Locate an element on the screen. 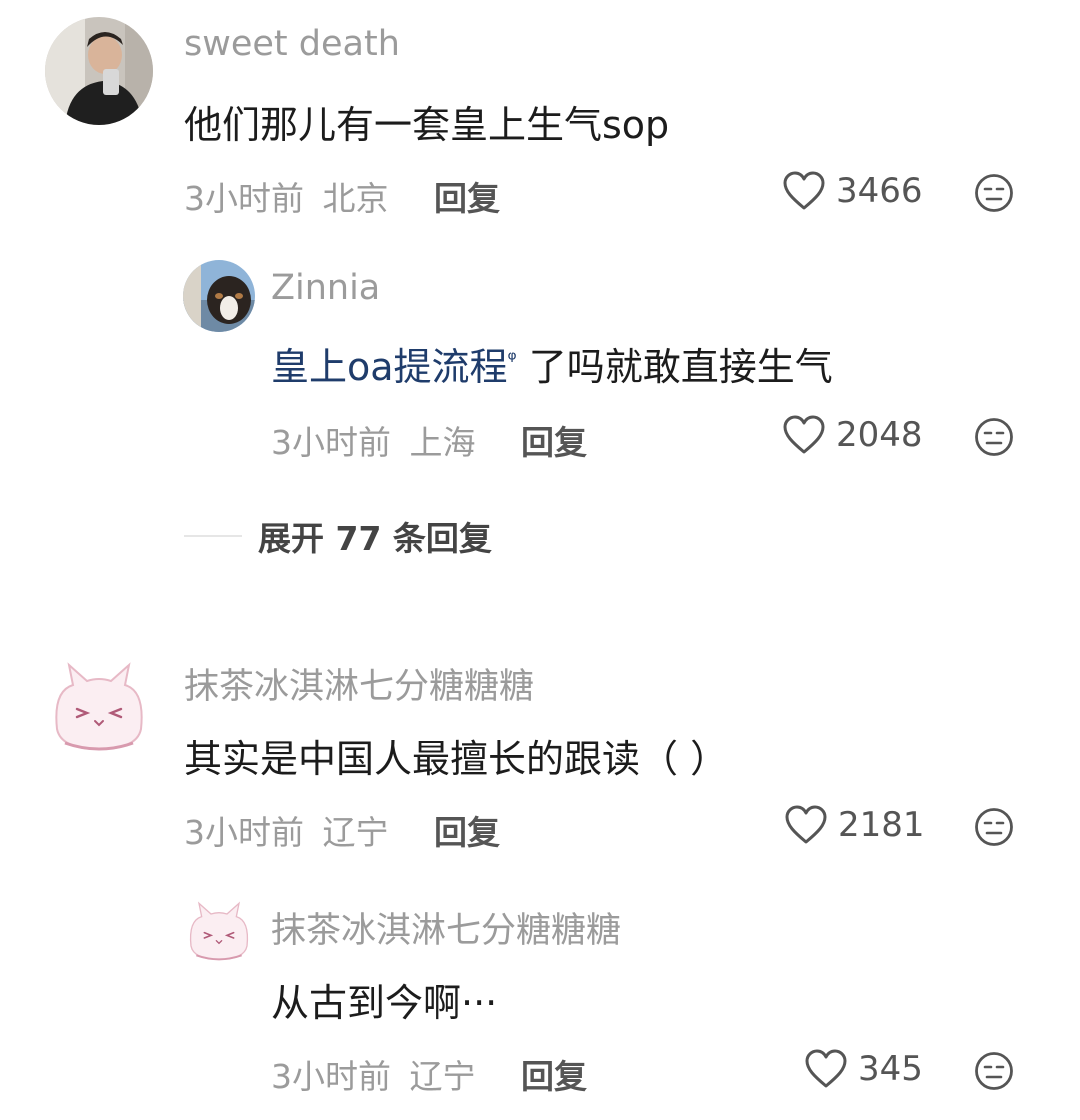 The height and width of the screenshot is (1120, 1080). like-button: 345 is located at coordinates (863, 1069).